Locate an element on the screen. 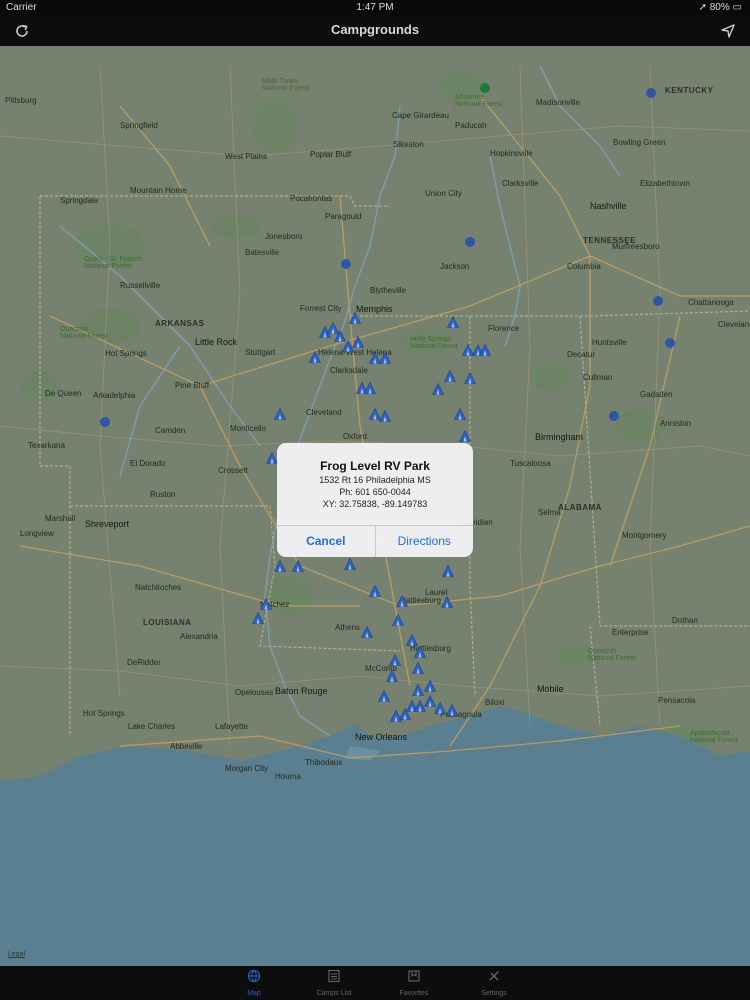 This screenshot has width=750, height=1000. city-label: Pocahontas is located at coordinates (311, 198).